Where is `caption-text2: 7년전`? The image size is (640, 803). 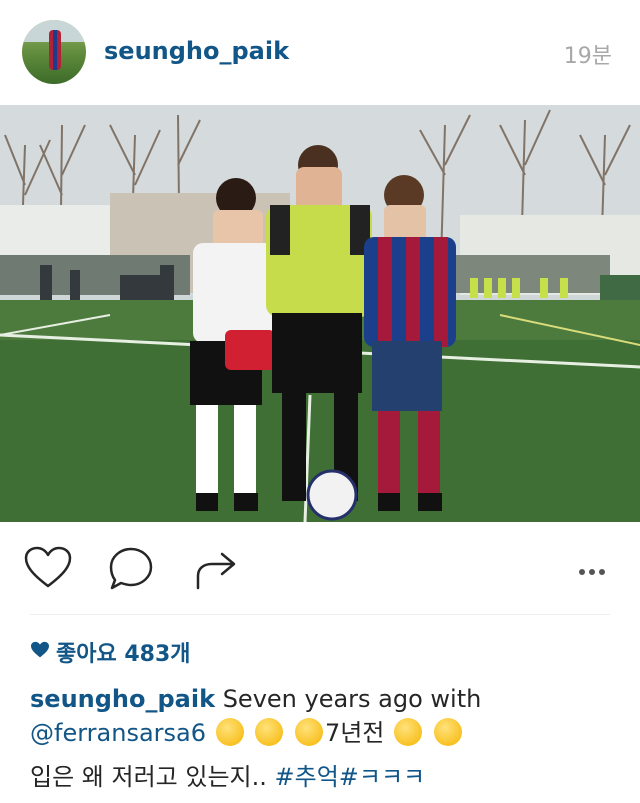 caption-text2: 7년전 is located at coordinates (354, 733).